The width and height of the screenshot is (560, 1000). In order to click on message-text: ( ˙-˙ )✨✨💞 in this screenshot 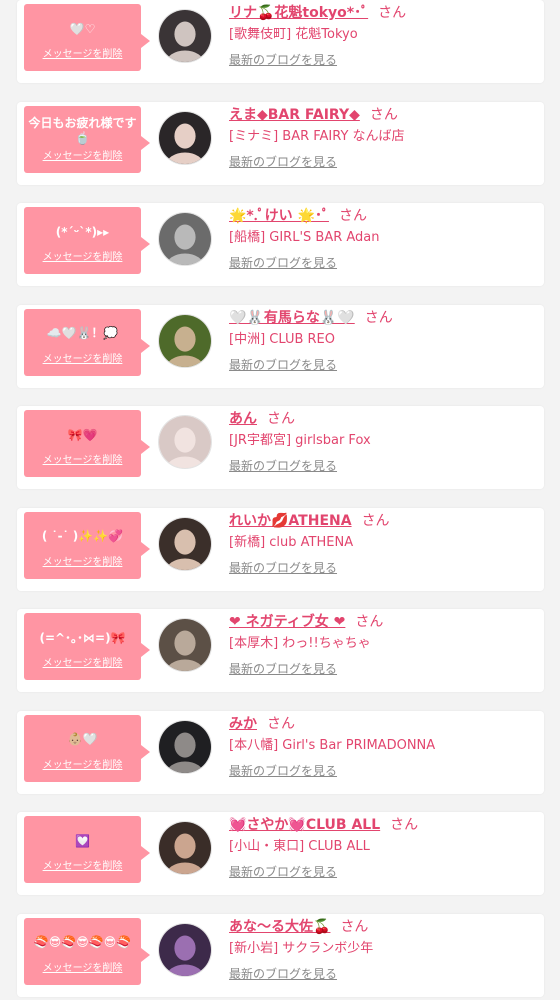, I will do `click(82, 536)`.